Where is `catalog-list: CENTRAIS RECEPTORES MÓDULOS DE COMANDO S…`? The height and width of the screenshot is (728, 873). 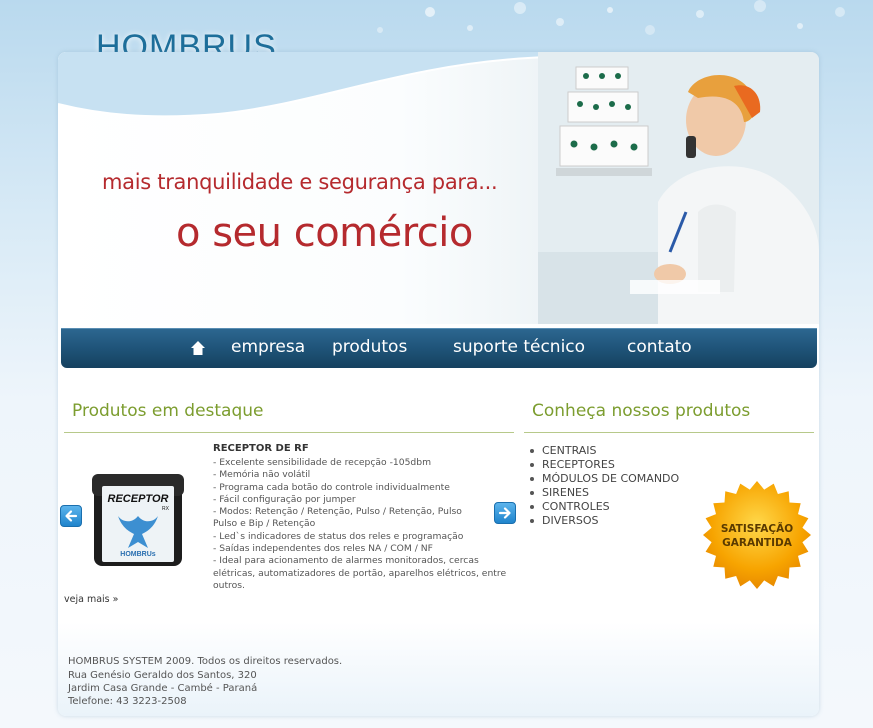
catalog-list: CENTRAIS RECEPTORES MÓDULOS DE COMANDO S… is located at coordinates (603, 486).